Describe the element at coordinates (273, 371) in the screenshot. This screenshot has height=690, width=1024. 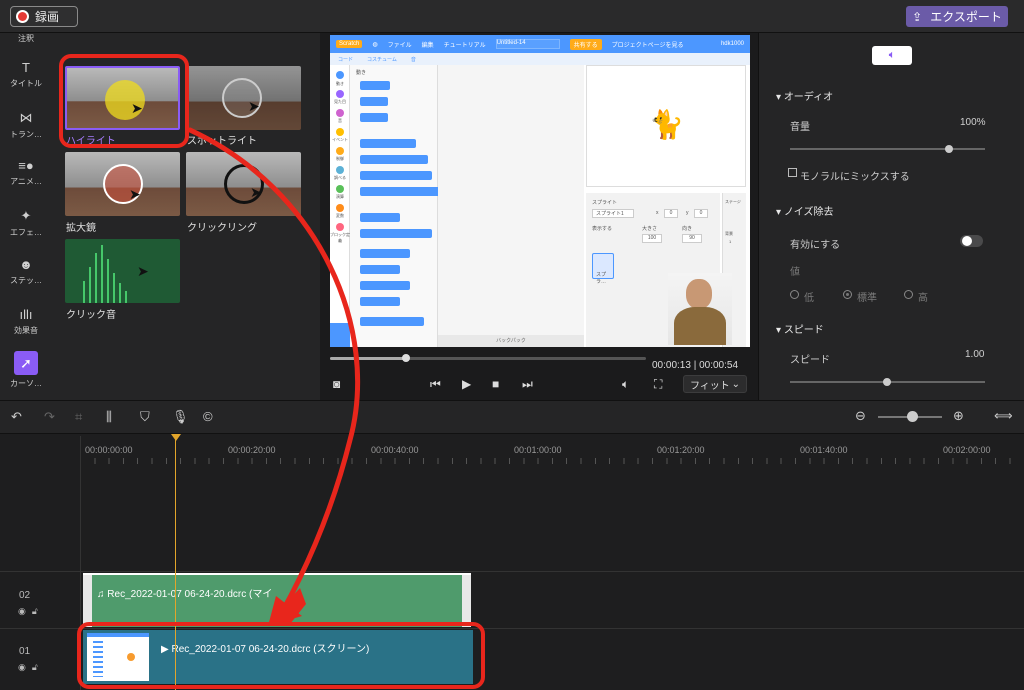
I see `annotation-arrow-line` at that location.